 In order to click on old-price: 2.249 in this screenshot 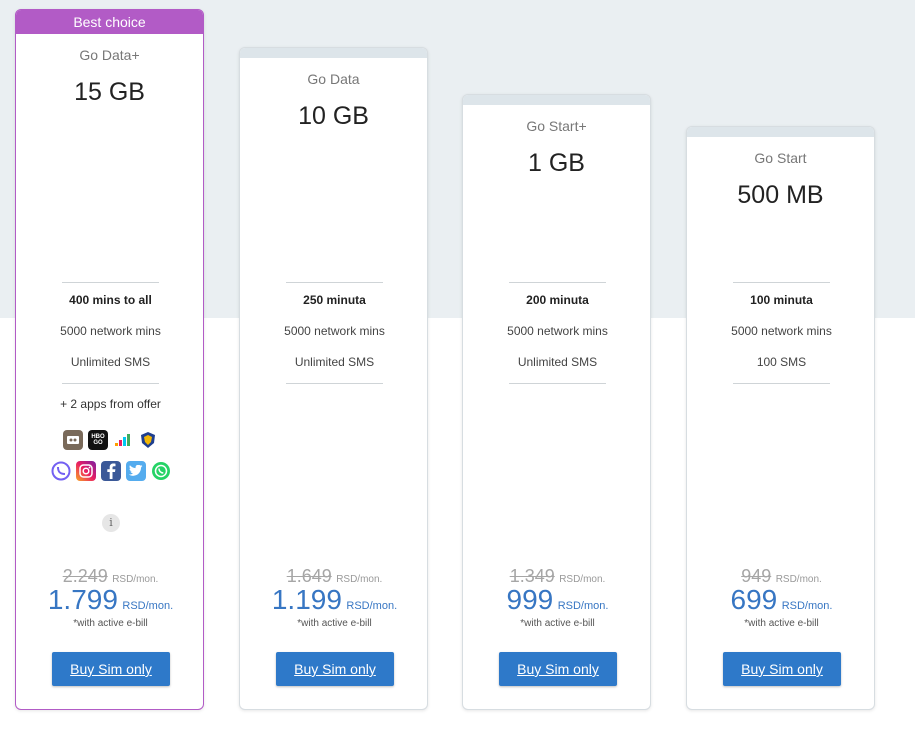, I will do `click(85, 576)`.